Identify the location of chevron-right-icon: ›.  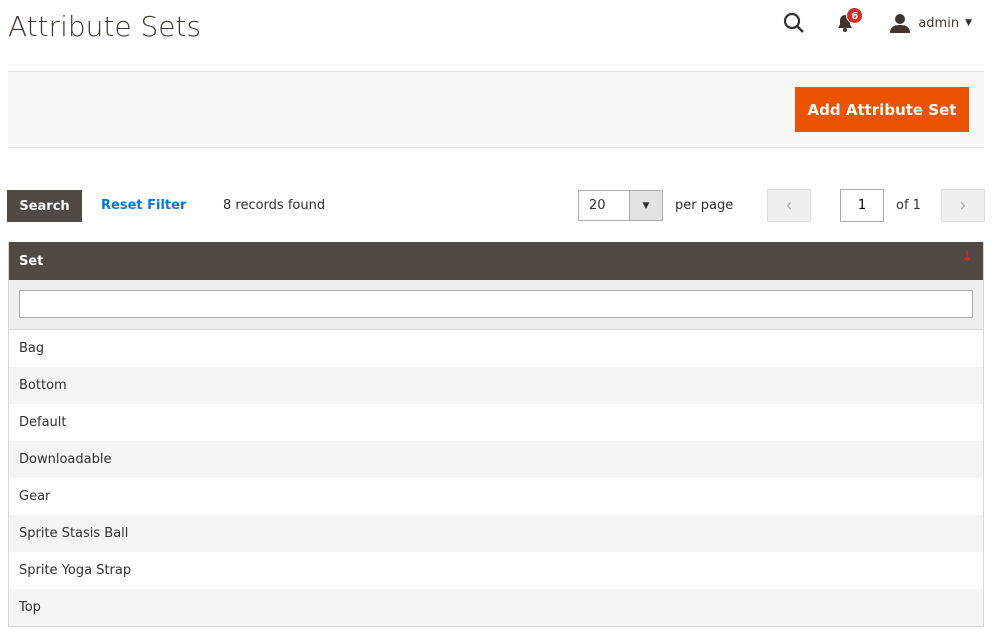
(963, 205).